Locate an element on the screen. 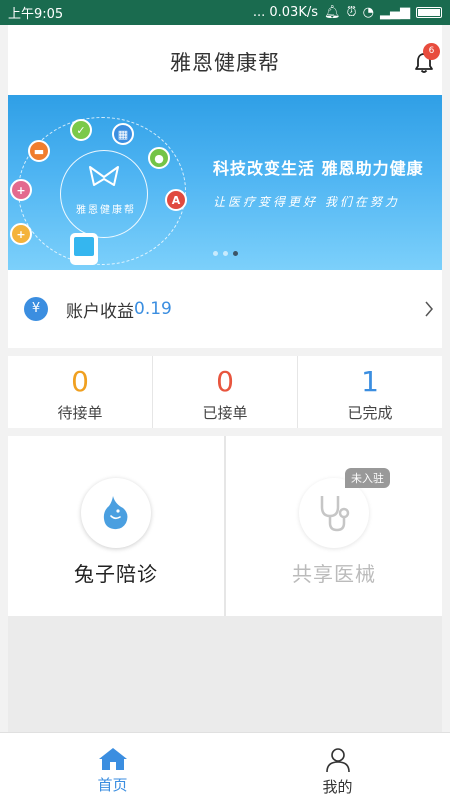  banner-slogan: 让医疗变得更好 我们在努力 is located at coordinates (306, 202).